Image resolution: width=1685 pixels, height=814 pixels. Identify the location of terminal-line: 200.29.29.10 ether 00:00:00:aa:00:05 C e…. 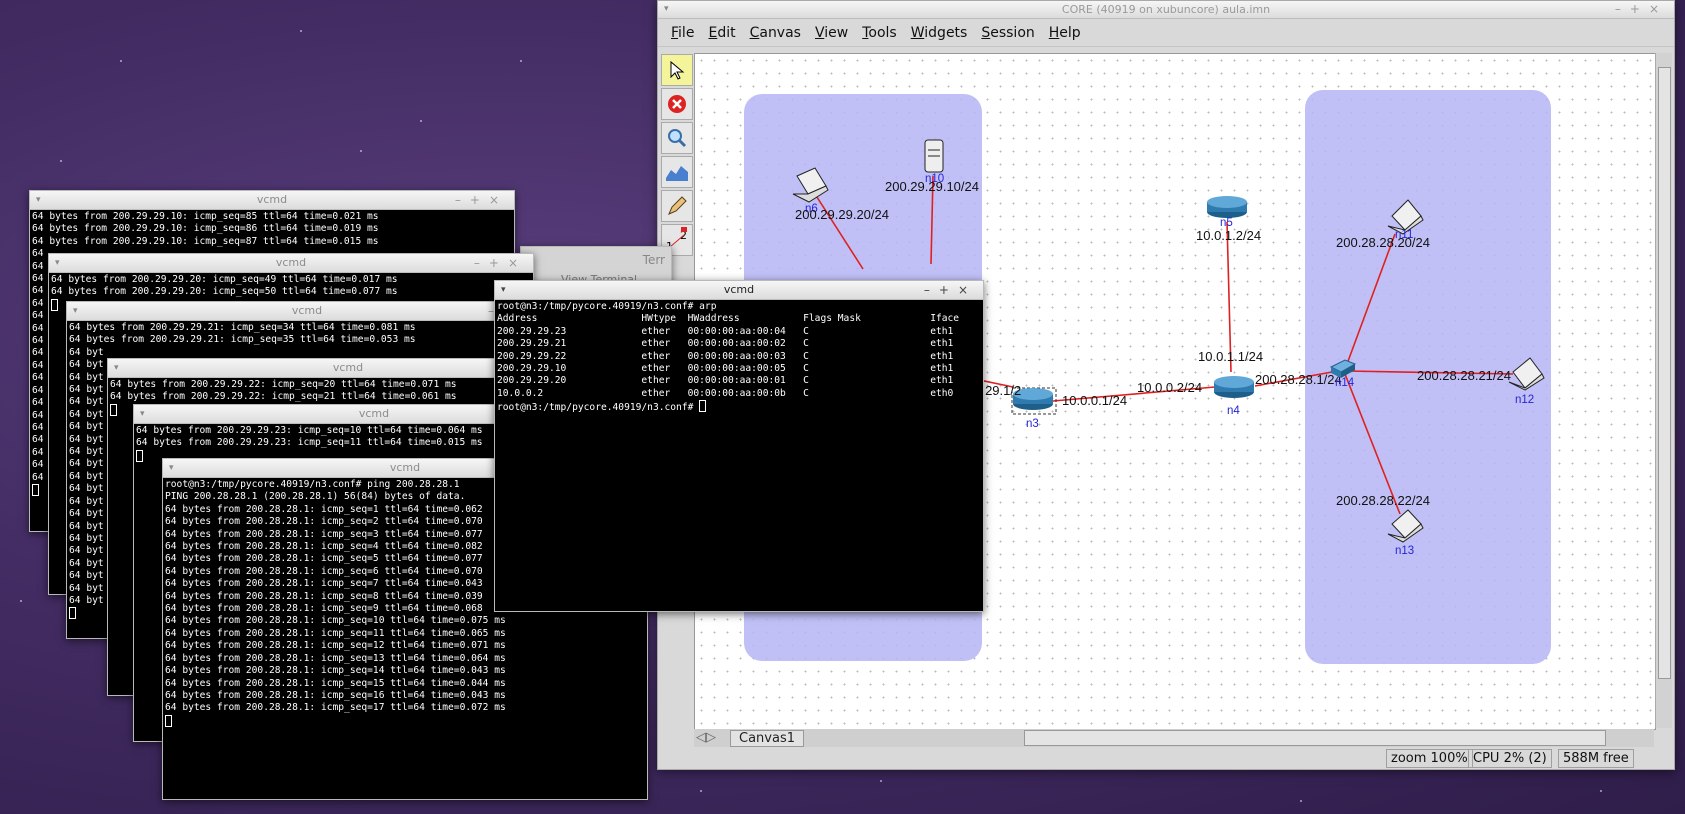
(725, 369).